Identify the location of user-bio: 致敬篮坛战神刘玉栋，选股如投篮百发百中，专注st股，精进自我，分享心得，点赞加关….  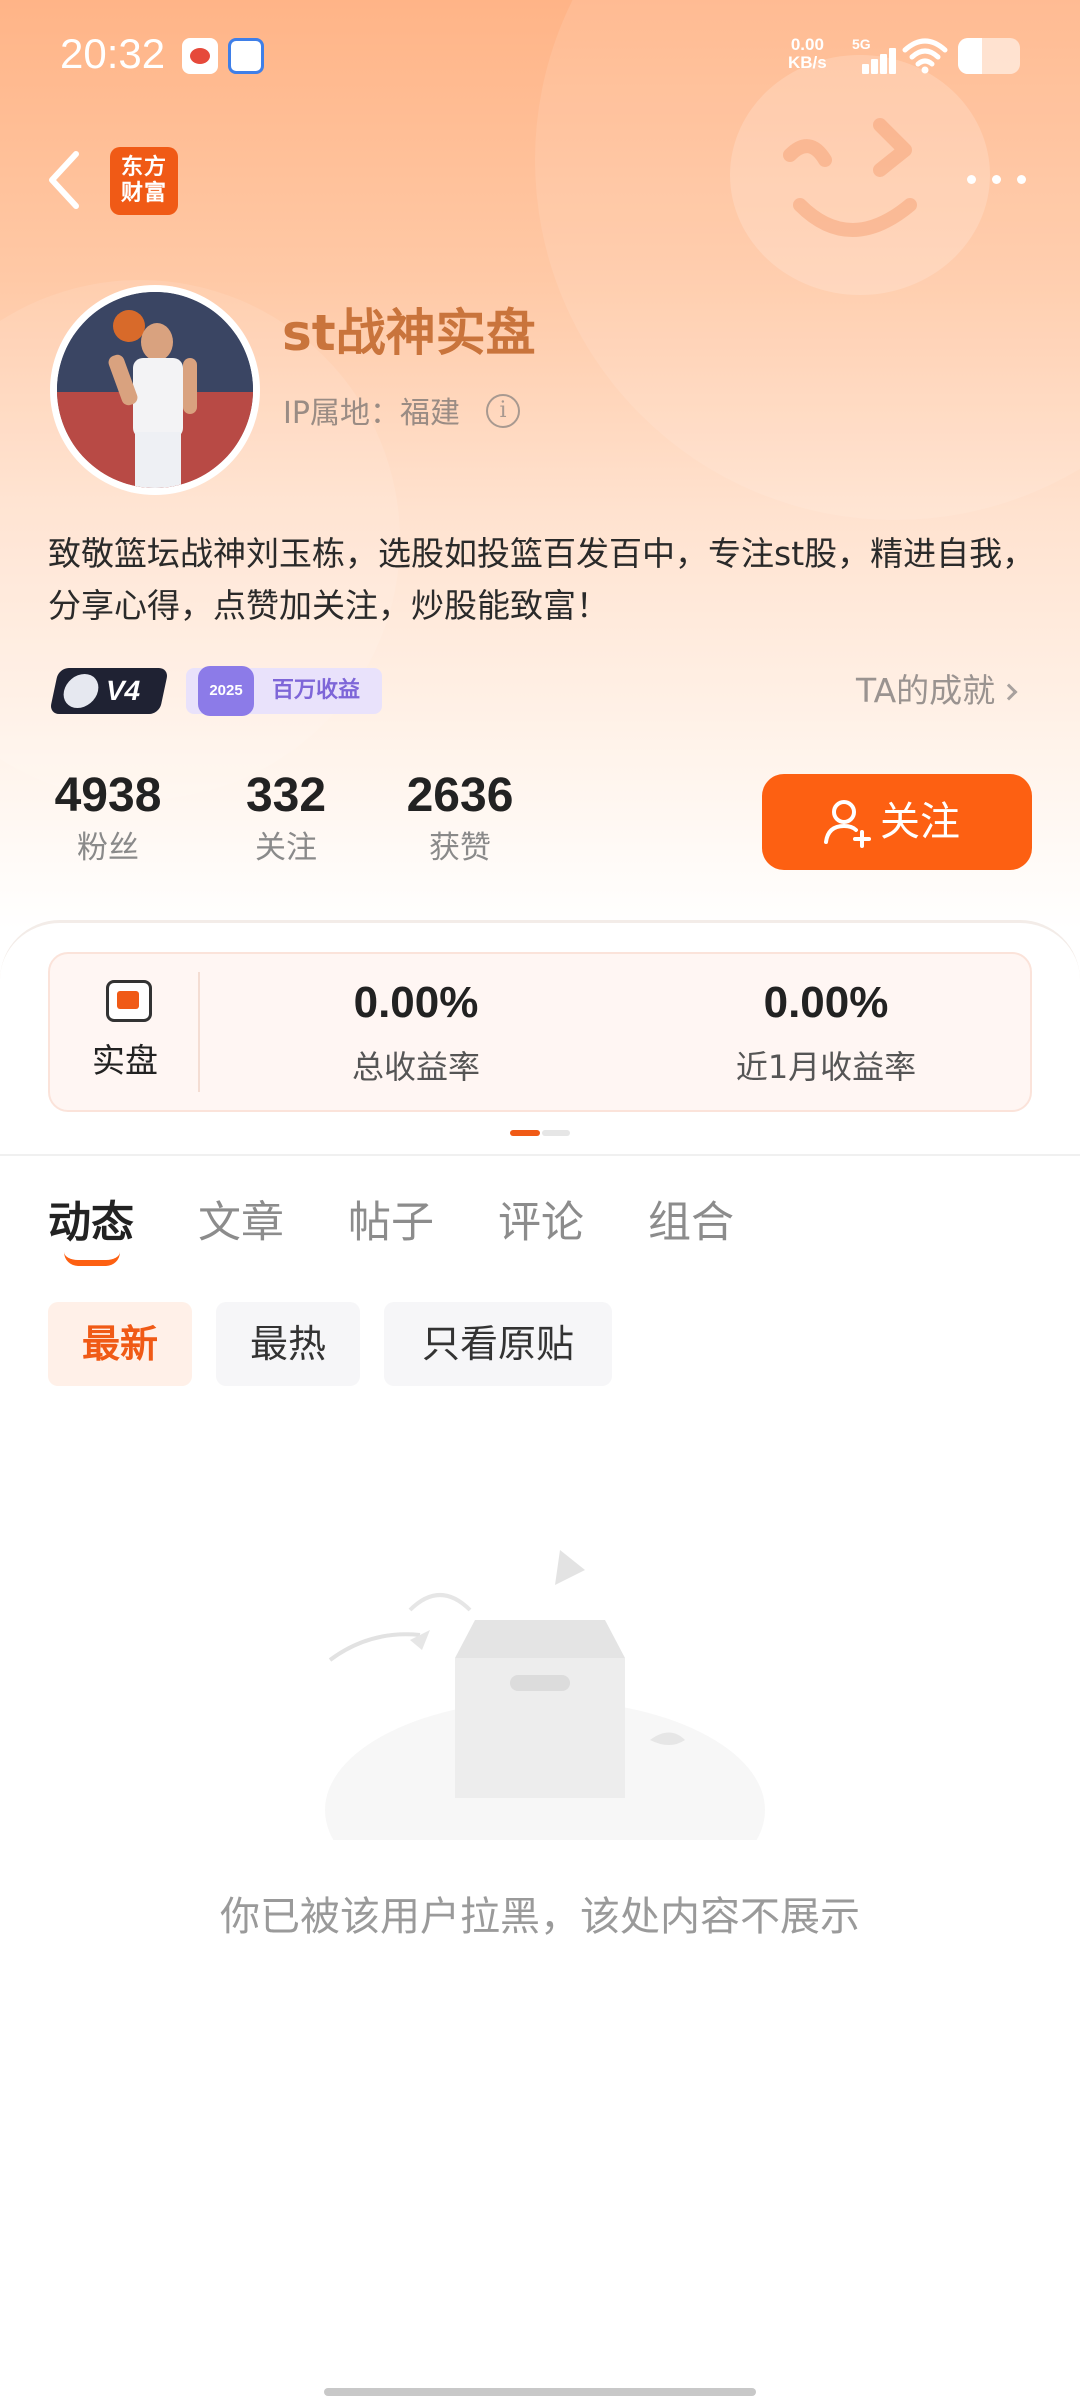
(542, 579).